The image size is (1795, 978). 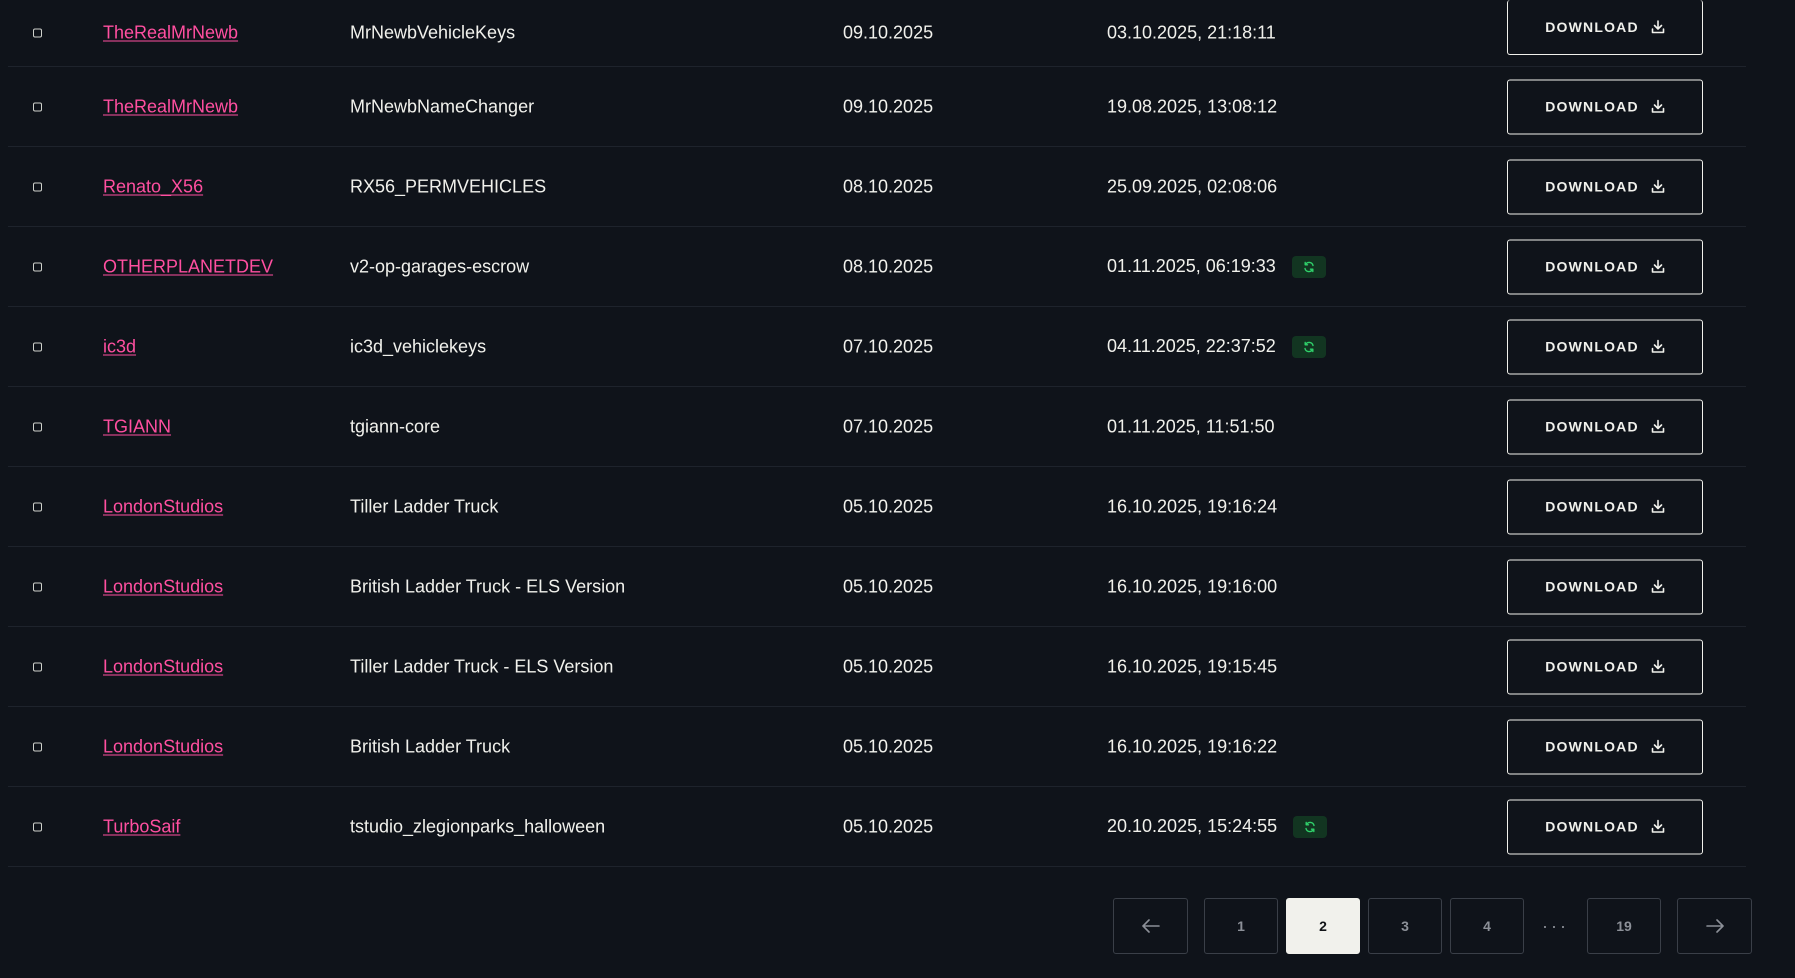 What do you see at coordinates (1405, 926) in the screenshot?
I see `page-button-3: 3` at bounding box center [1405, 926].